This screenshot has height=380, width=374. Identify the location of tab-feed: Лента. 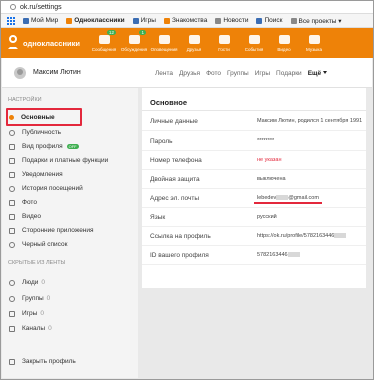
(164, 73).